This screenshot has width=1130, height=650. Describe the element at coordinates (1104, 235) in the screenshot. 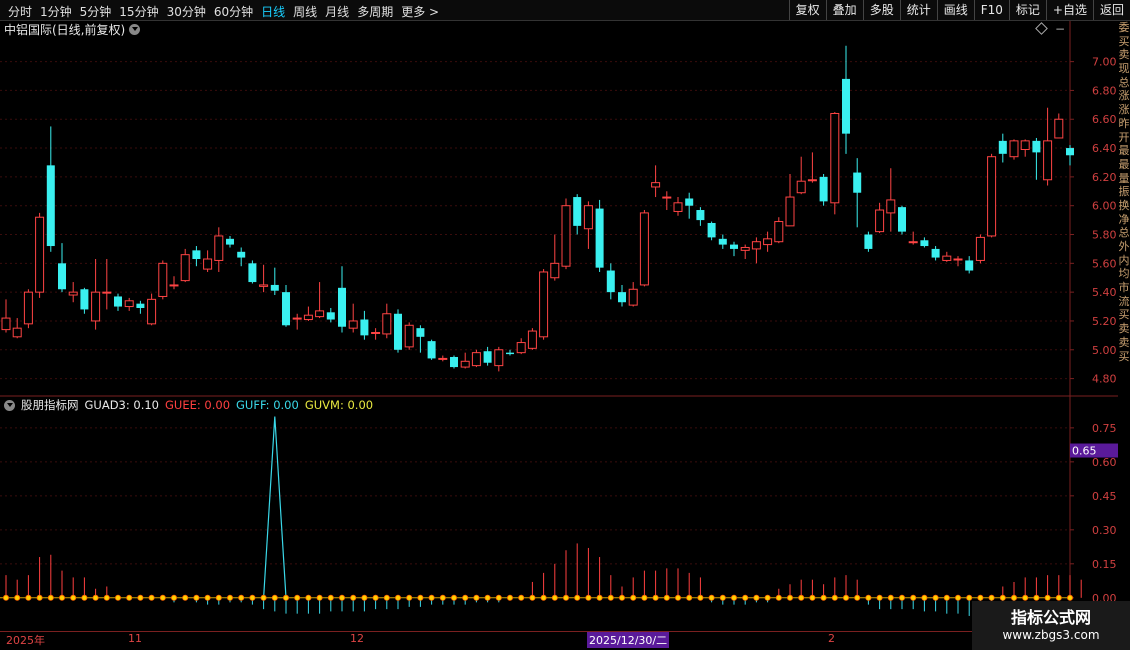

I see `price-tick-label: 5.80` at that location.